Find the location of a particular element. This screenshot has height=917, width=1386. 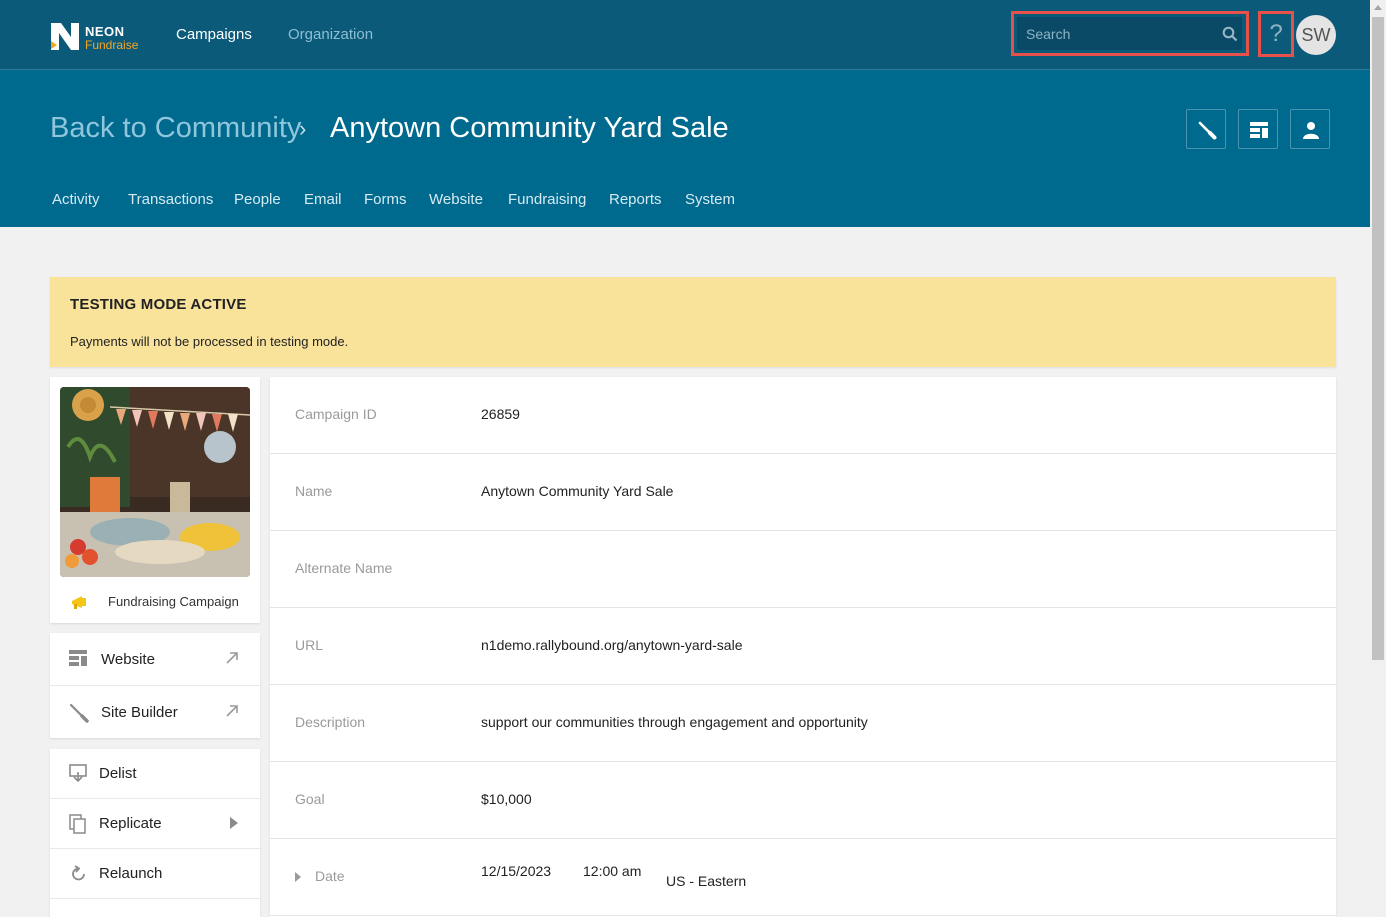

tab-forms: Forms is located at coordinates (385, 199).